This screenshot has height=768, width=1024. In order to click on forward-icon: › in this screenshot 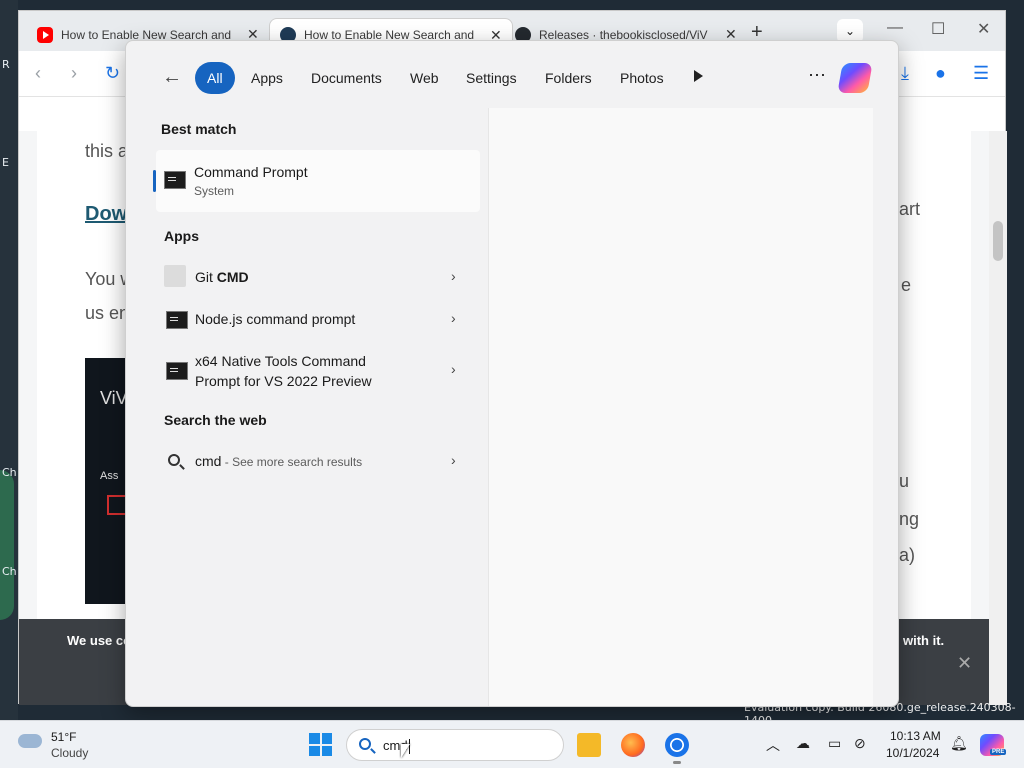, I will do `click(74, 73)`.